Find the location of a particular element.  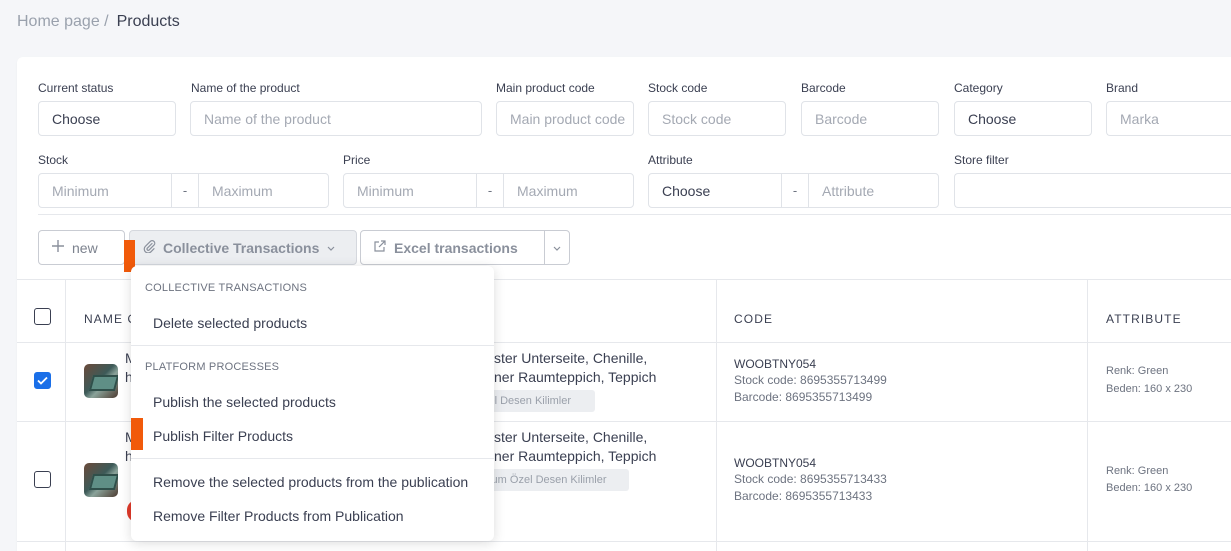

stock-range: Minimum - Maximum is located at coordinates (183, 190).